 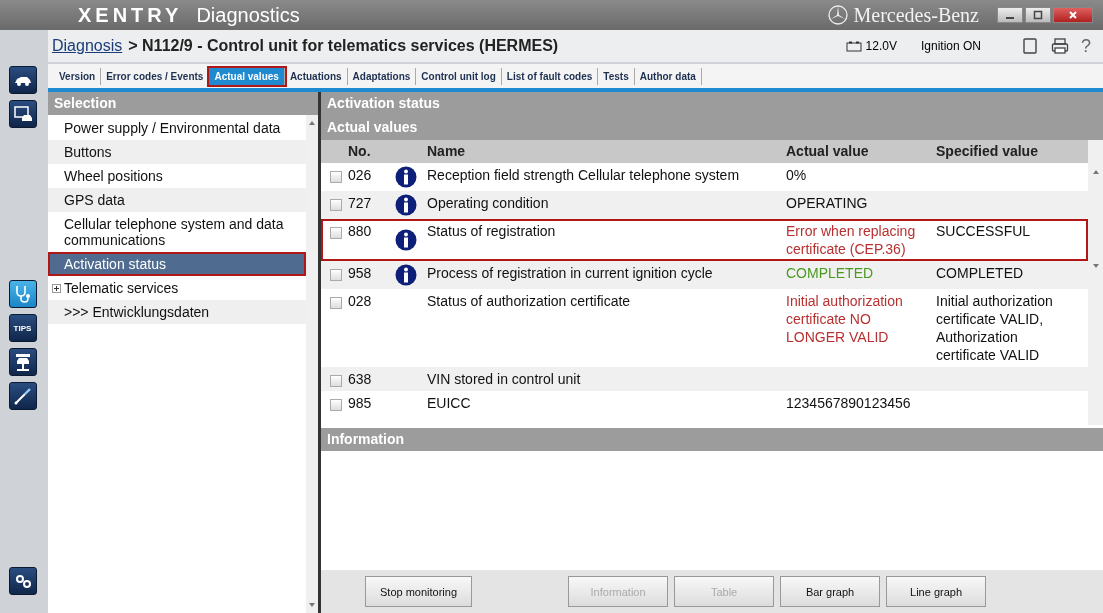 What do you see at coordinates (22, 581) in the screenshot?
I see `gears-button` at bounding box center [22, 581].